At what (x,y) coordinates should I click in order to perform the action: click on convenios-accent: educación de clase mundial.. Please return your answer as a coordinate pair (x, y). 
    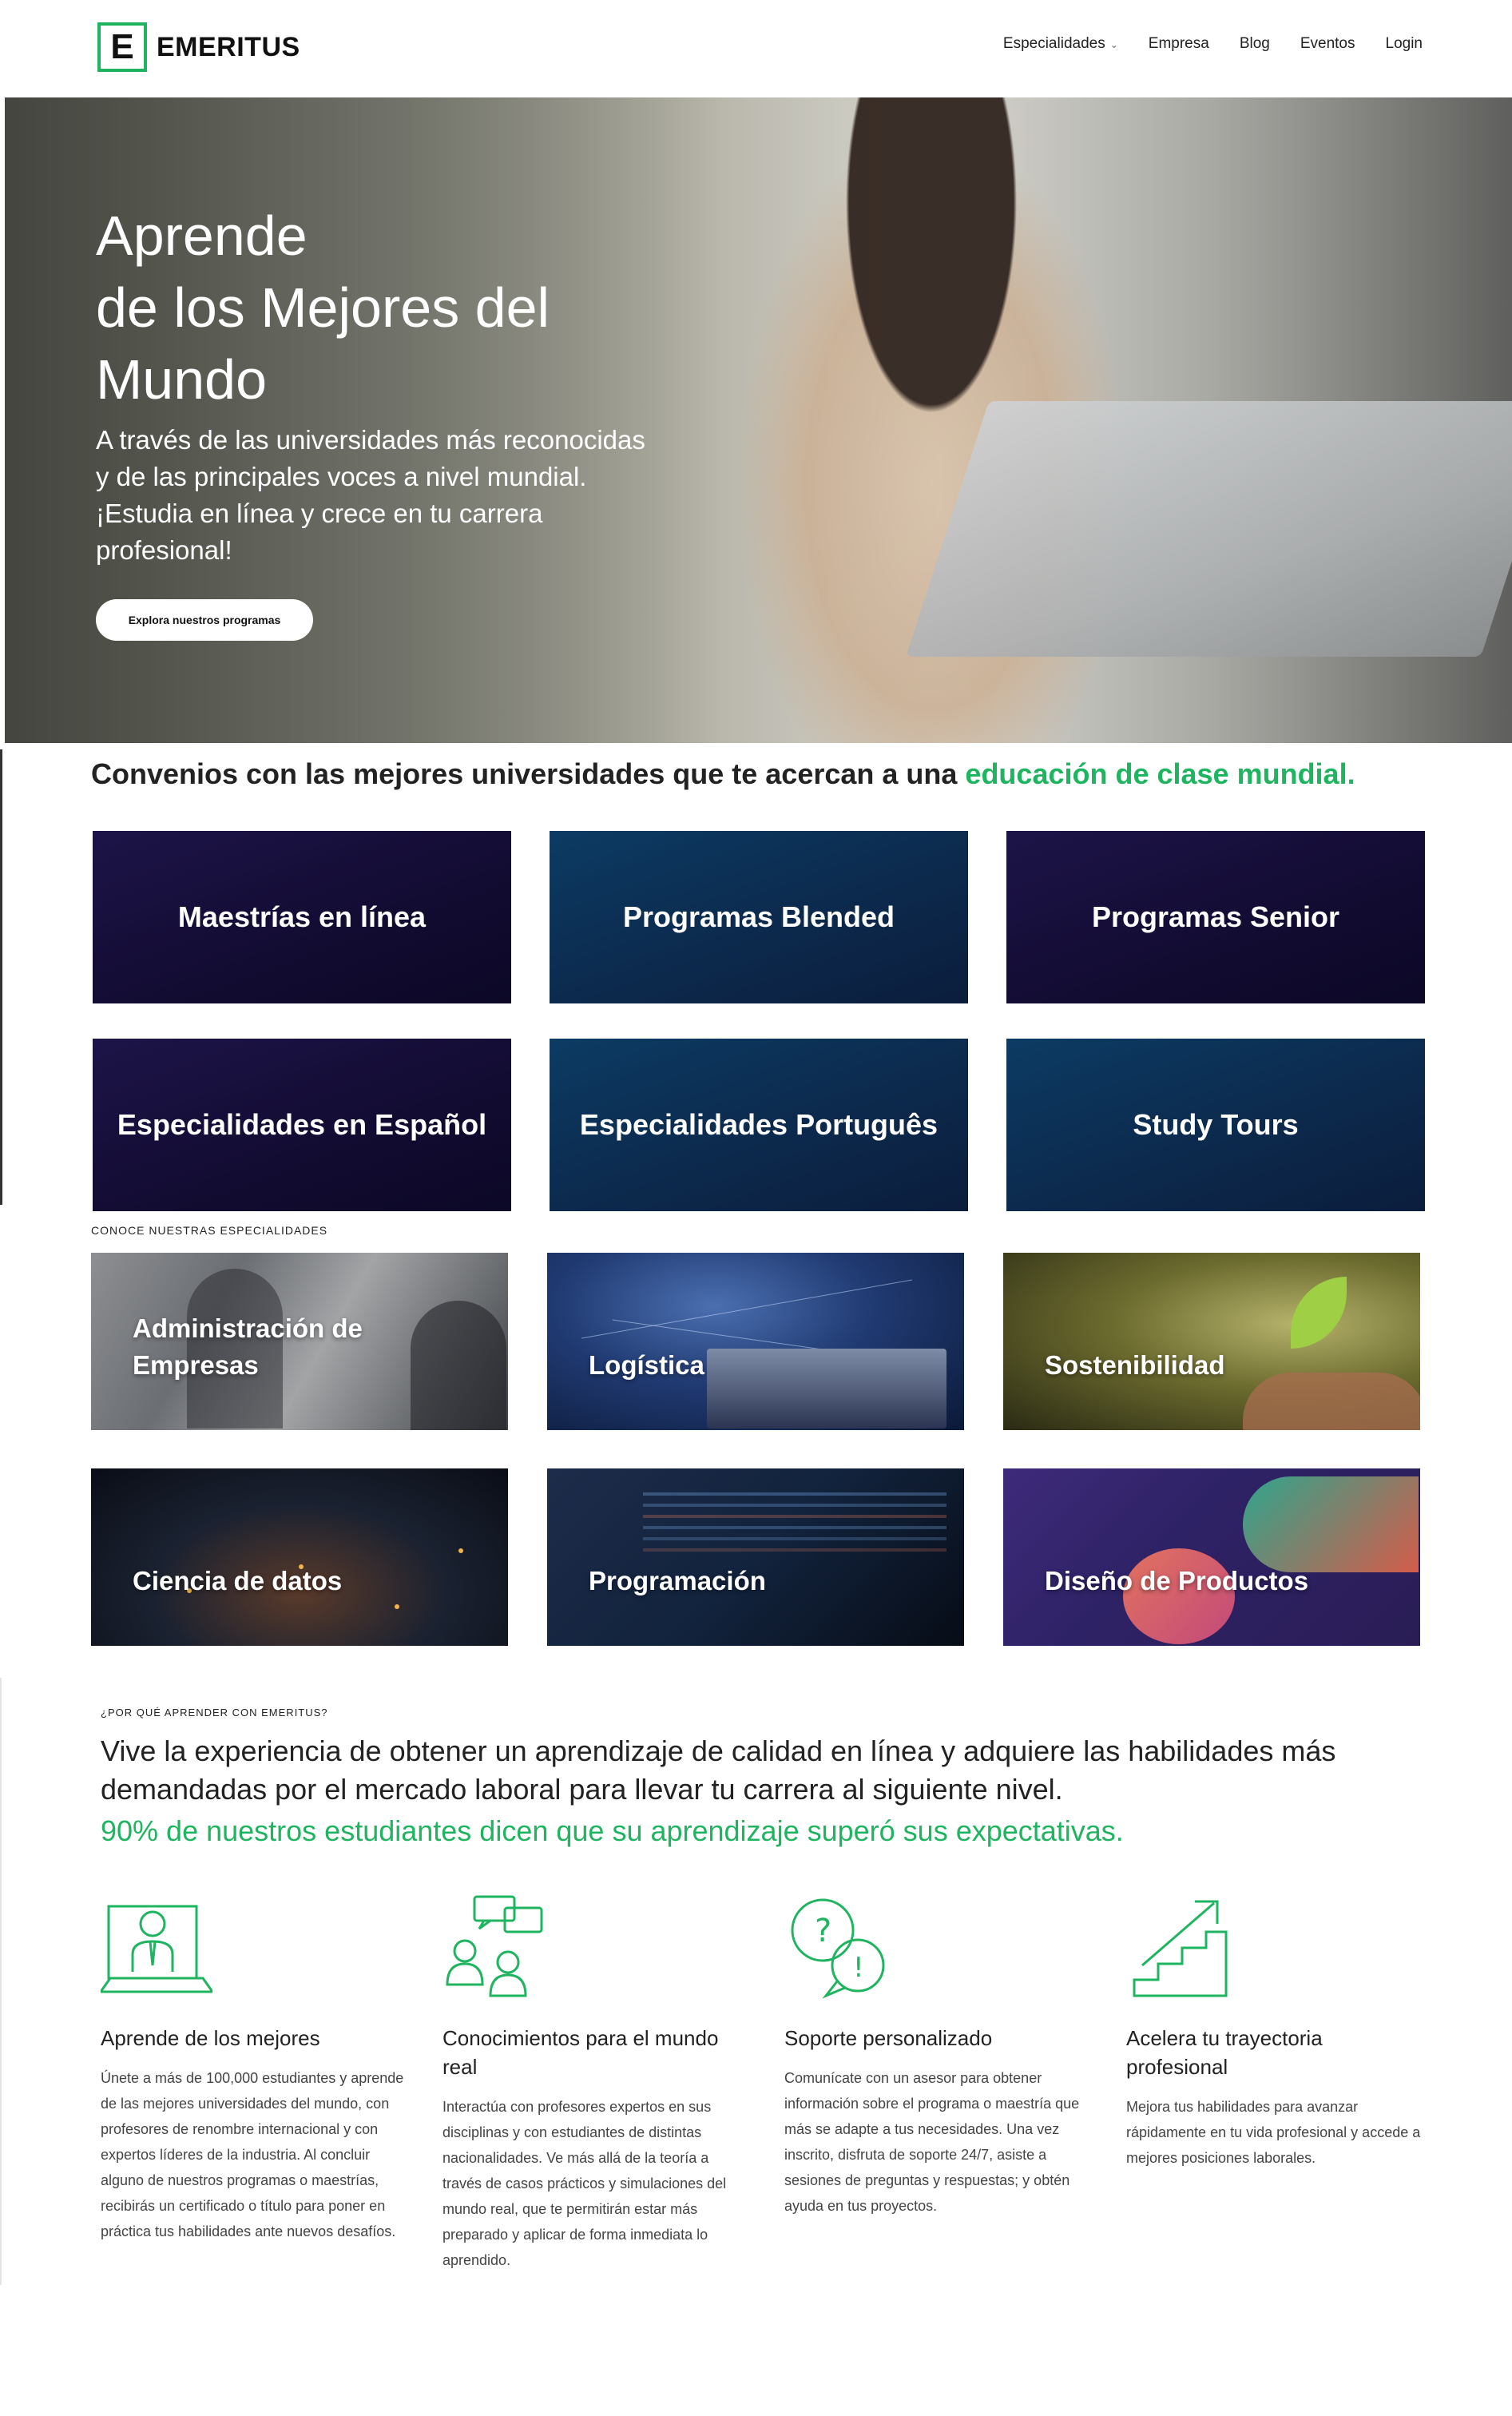
    Looking at the image, I should click on (1160, 773).